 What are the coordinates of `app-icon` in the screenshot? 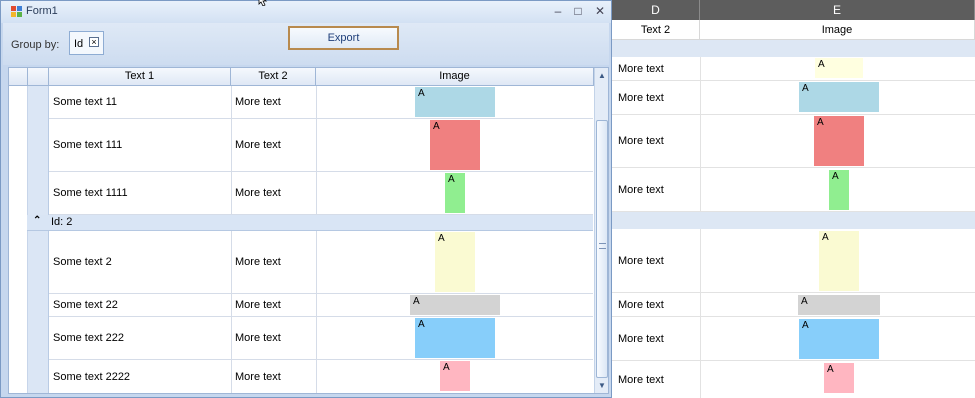 It's located at (16, 11).